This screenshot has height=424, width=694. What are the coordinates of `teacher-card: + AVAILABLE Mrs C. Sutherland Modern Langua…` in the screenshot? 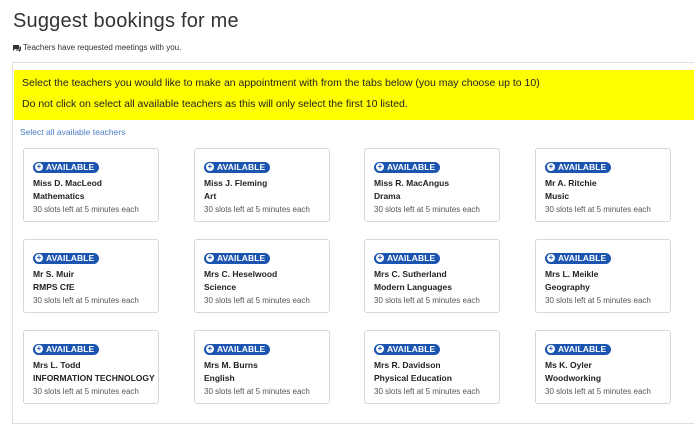 It's located at (432, 276).